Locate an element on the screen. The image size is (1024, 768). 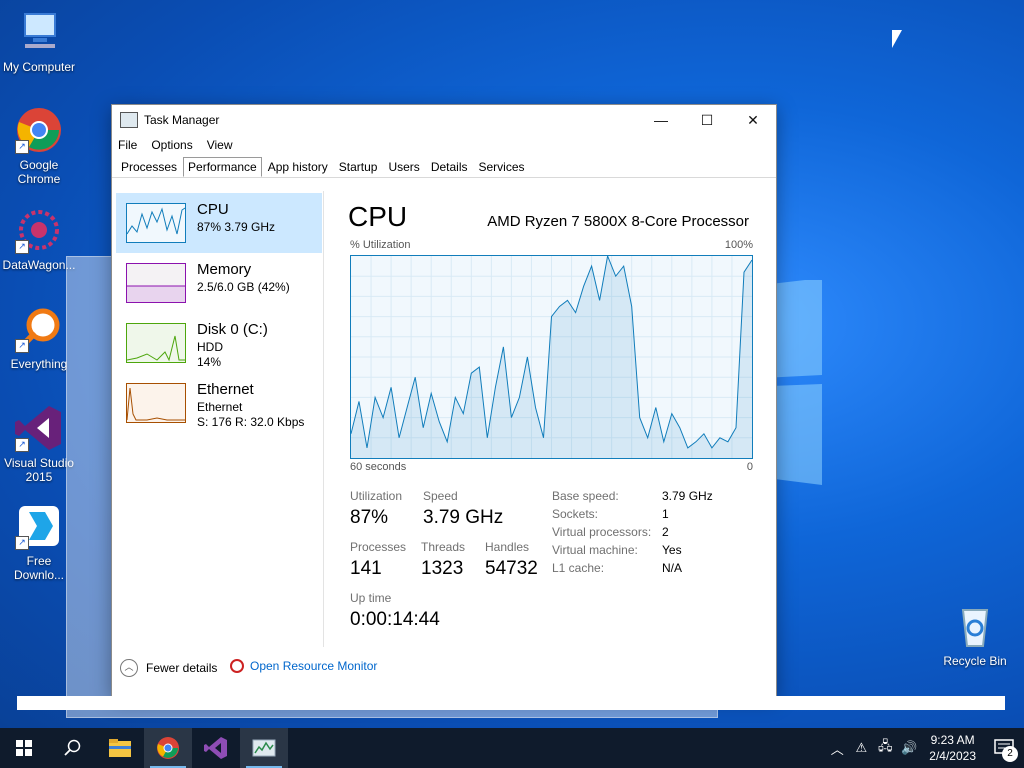
graph-zero-label: 0 is located at coordinates (749, 467).